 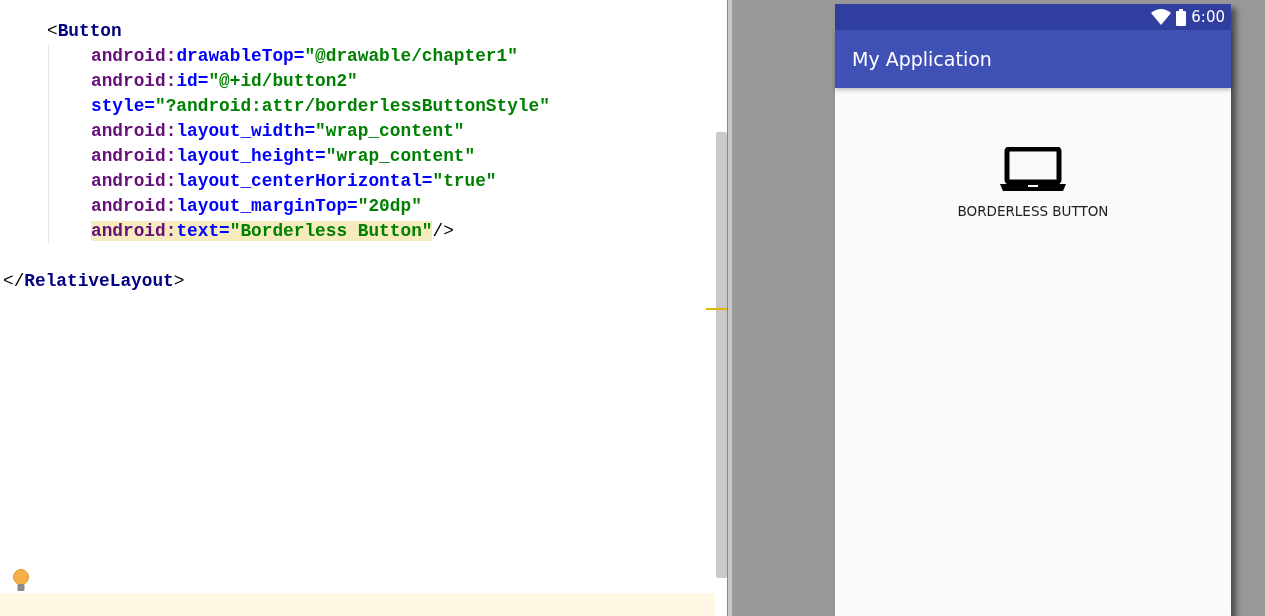 What do you see at coordinates (94, 281) in the screenshot?
I see `code-line: </RelativeLayout>` at bounding box center [94, 281].